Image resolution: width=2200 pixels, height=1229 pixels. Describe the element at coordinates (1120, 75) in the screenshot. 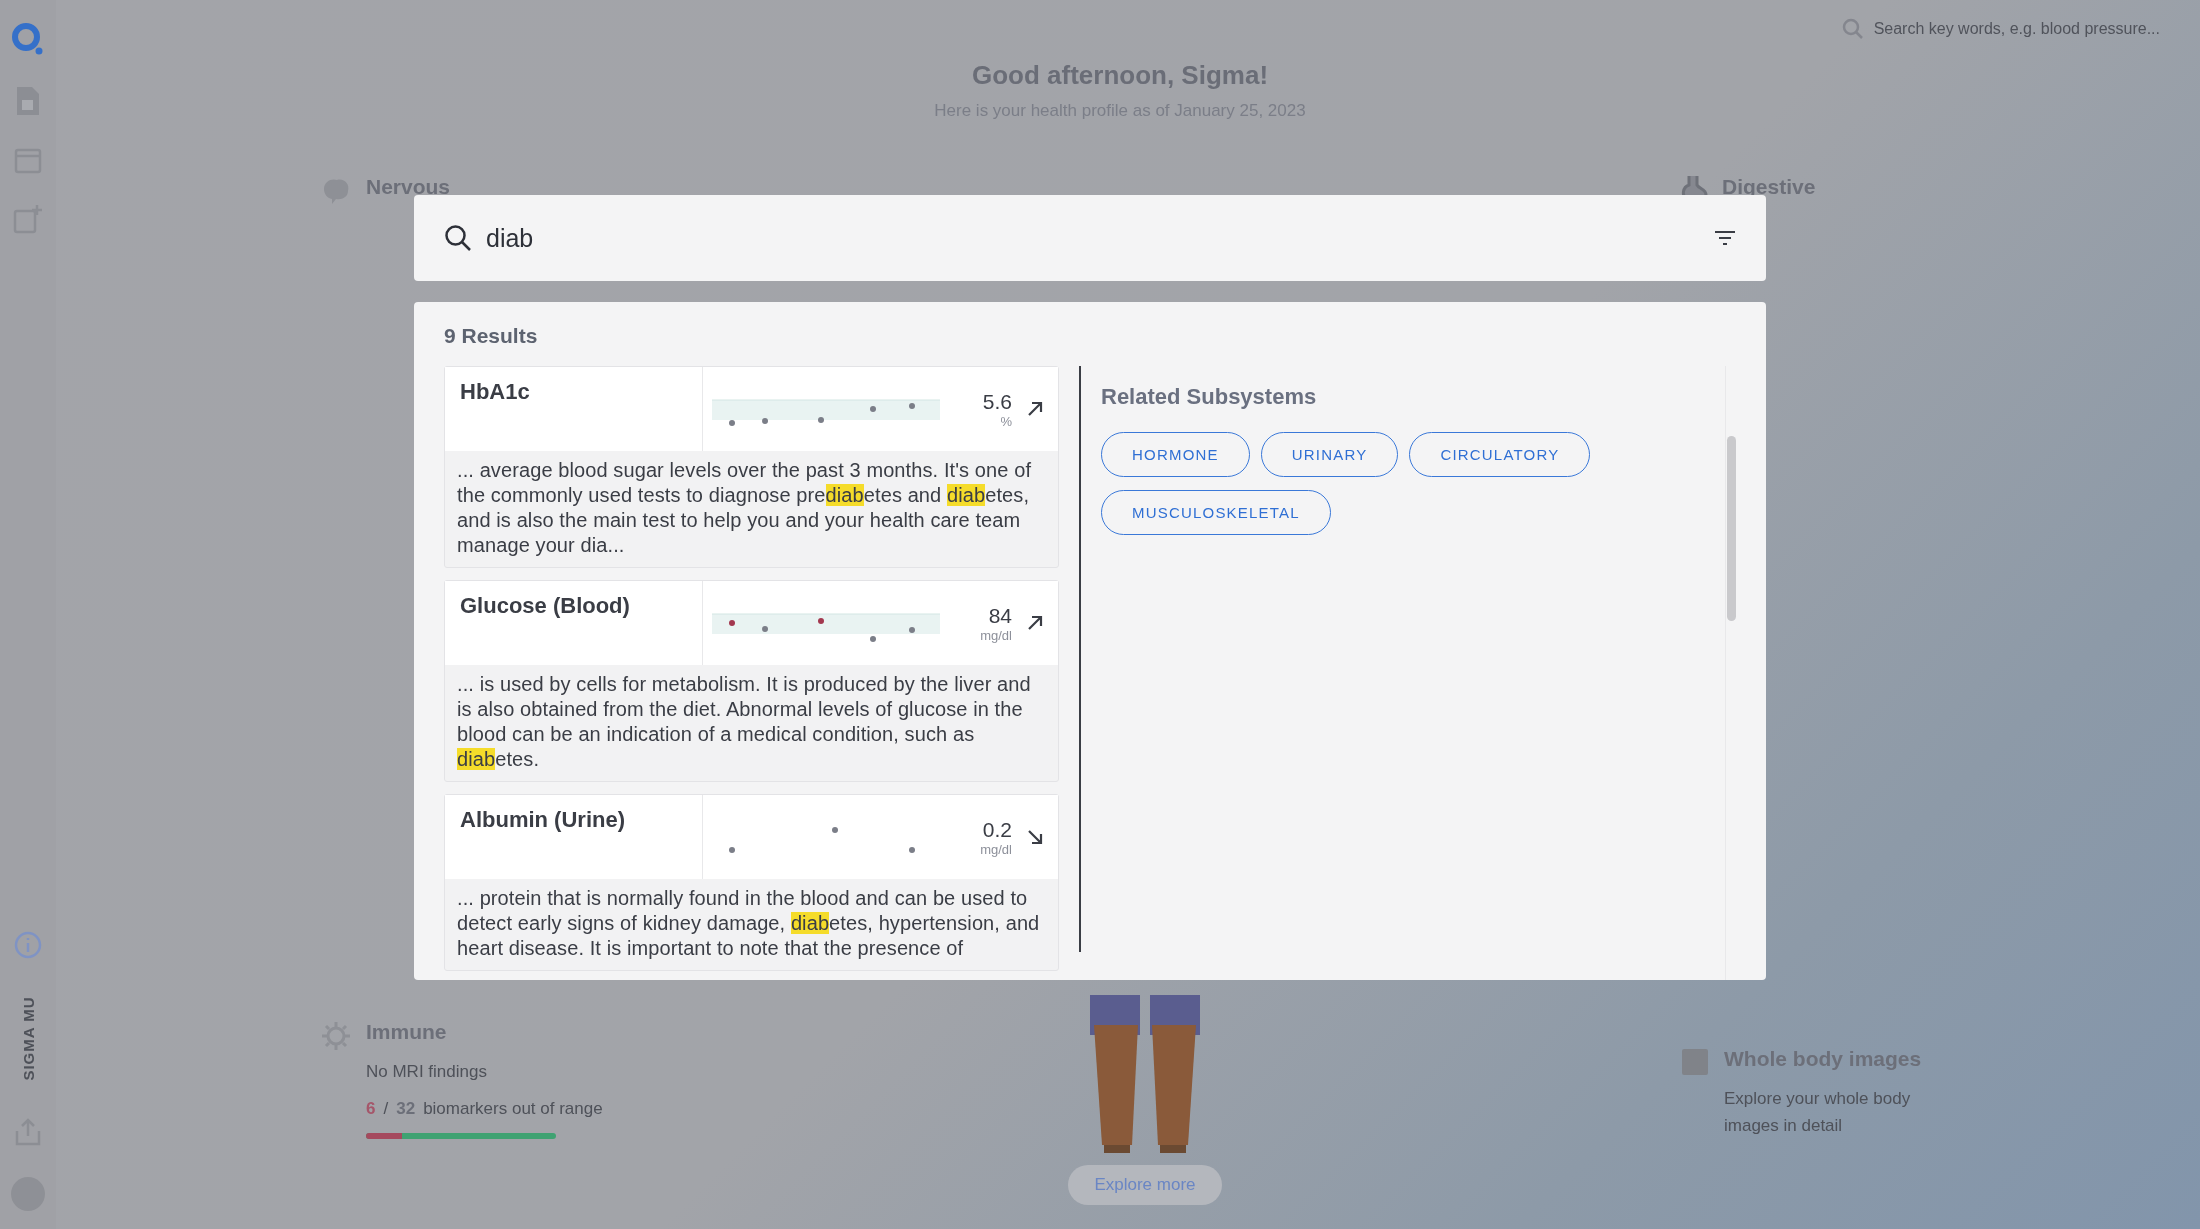

I see `greeting: Good afternoon, Sigma!` at that location.